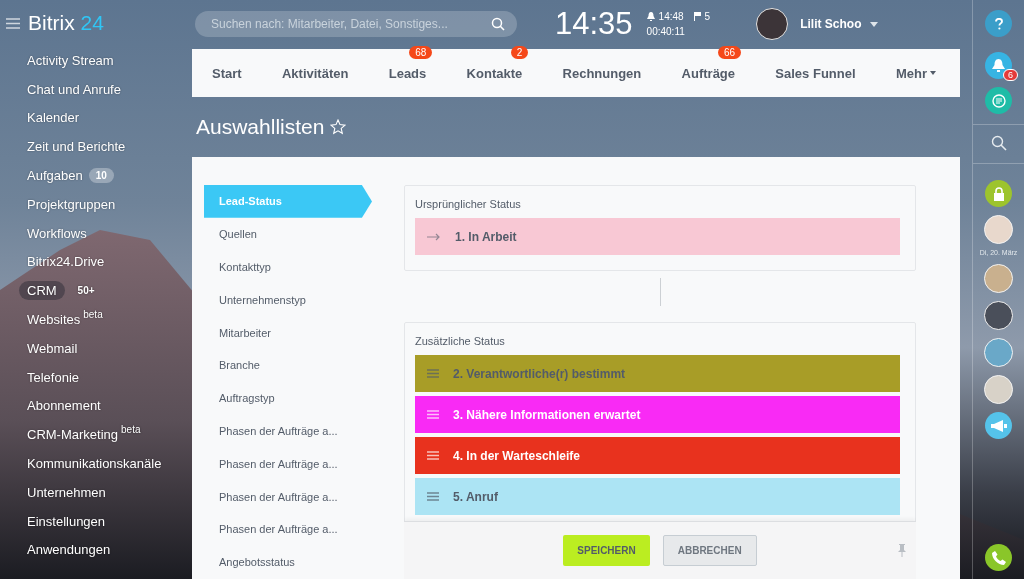  What do you see at coordinates (998, 65) in the screenshot?
I see `notification-bell-icon` at bounding box center [998, 65].